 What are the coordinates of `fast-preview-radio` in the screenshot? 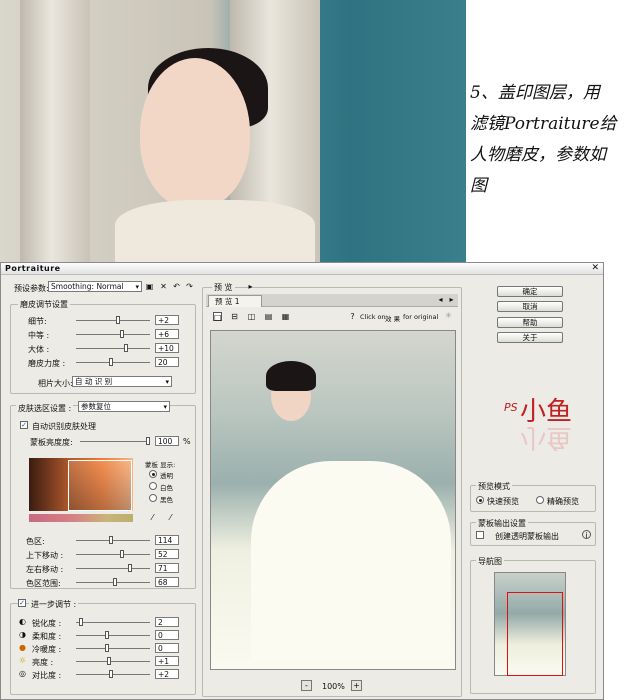 It's located at (480, 500).